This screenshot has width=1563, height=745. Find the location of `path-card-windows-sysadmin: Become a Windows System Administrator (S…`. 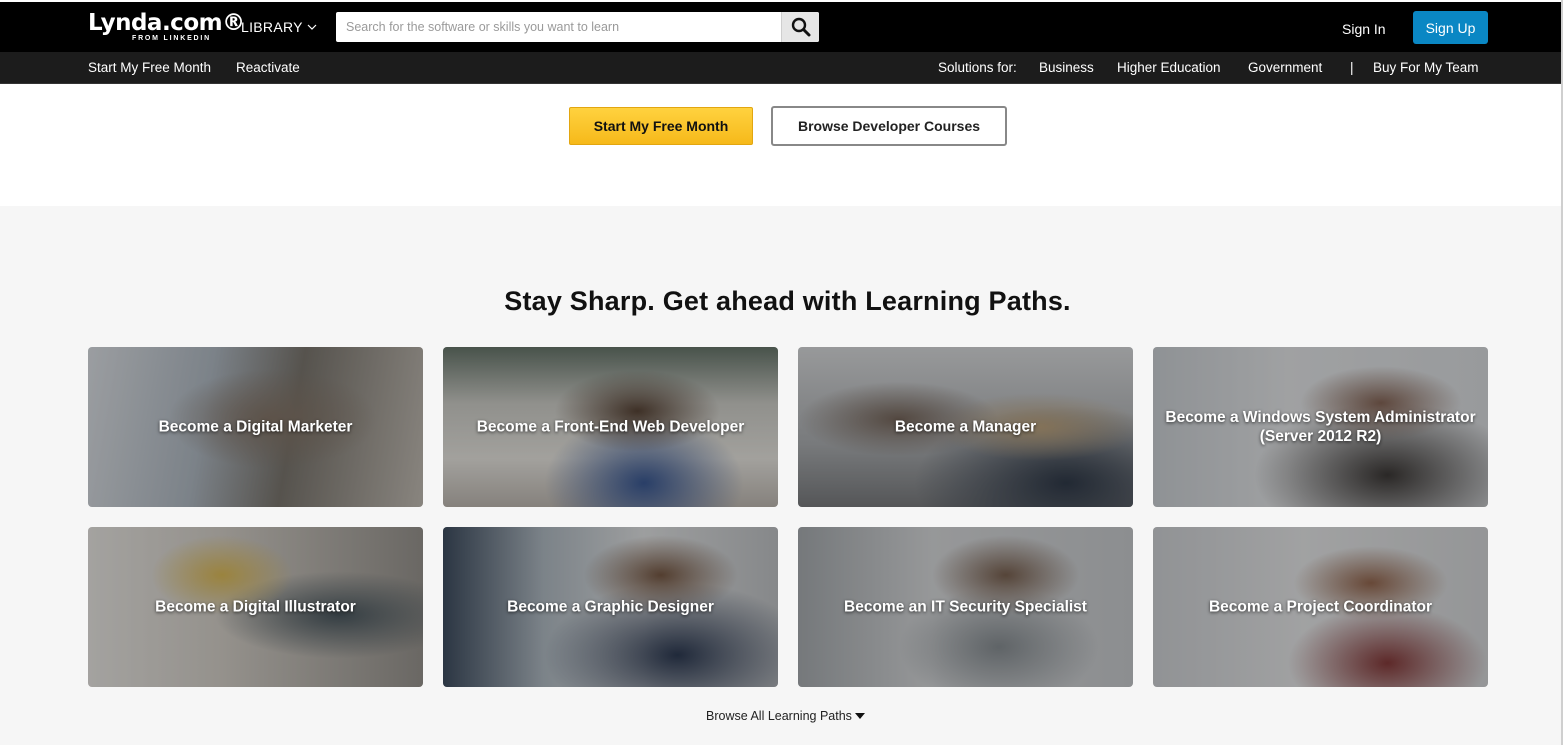

path-card-windows-sysadmin: Become a Windows System Administrator (S… is located at coordinates (1320, 427).